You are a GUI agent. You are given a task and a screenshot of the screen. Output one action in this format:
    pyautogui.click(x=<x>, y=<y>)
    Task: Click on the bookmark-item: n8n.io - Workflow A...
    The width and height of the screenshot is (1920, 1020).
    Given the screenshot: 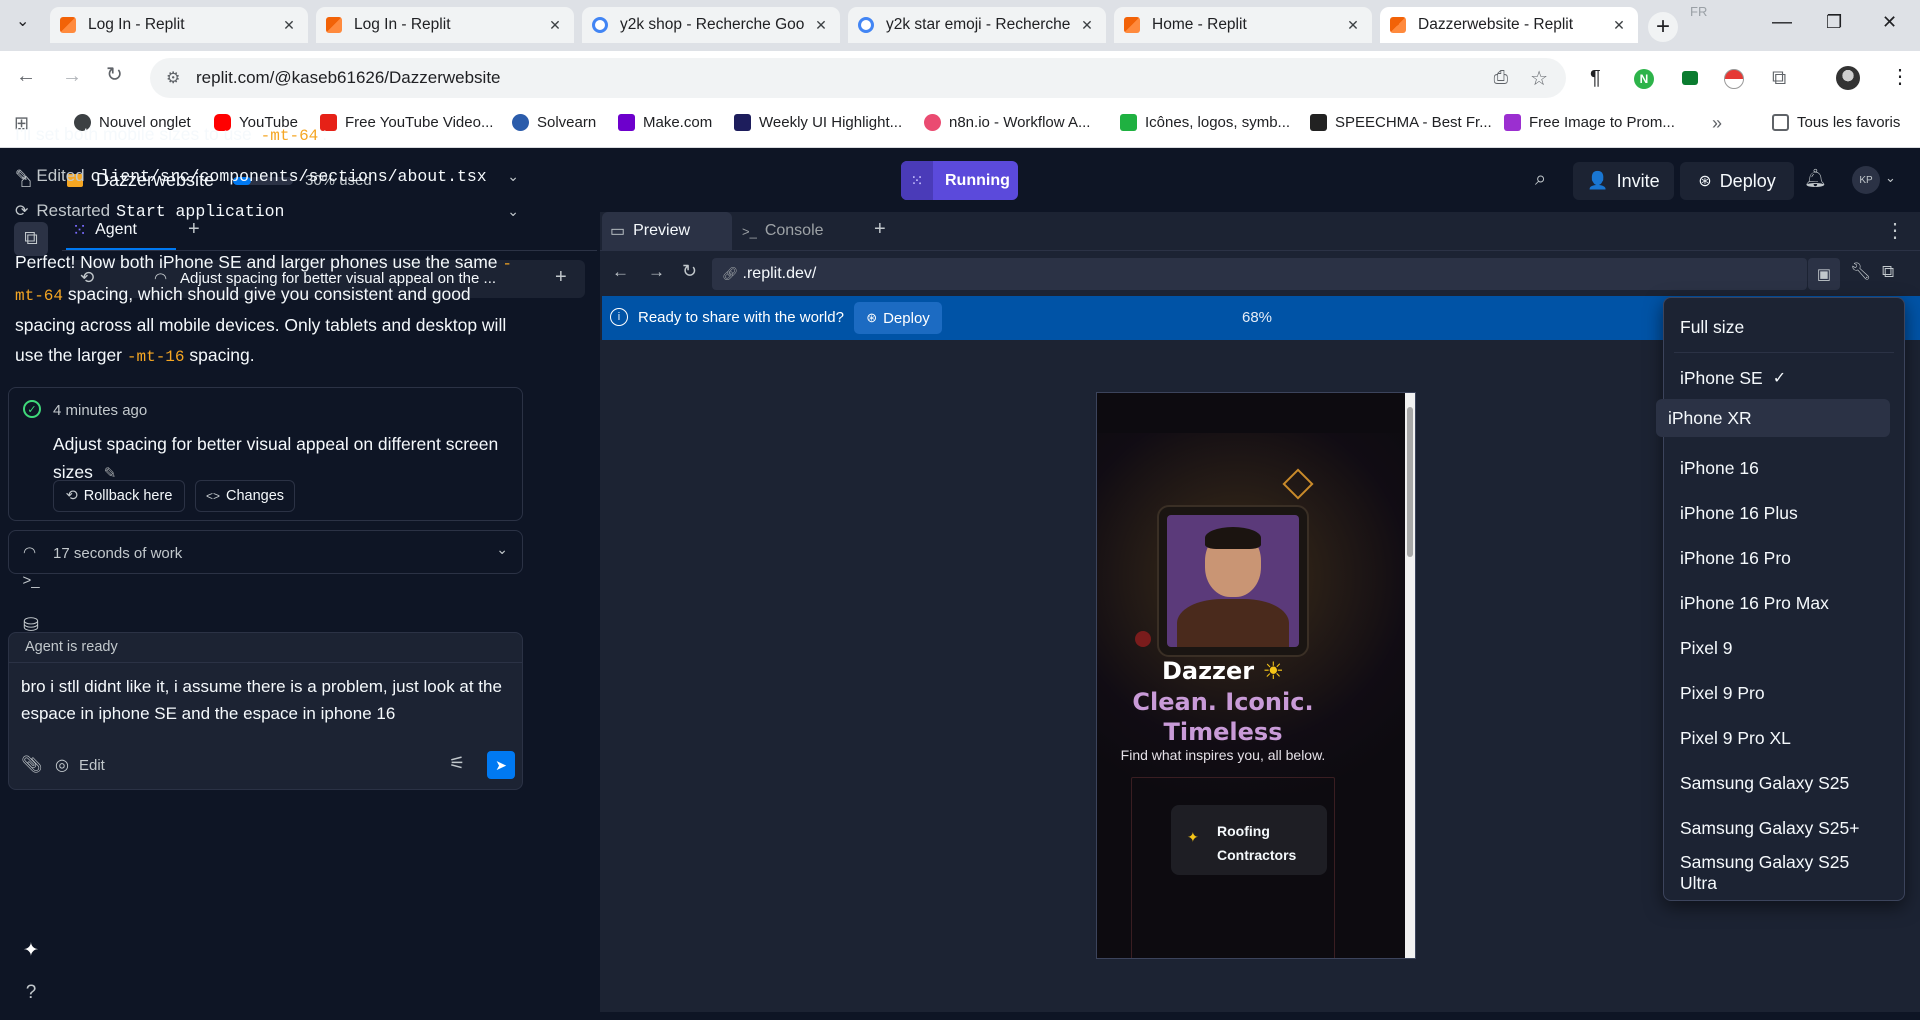 What is the action you would take?
    pyautogui.click(x=1007, y=122)
    